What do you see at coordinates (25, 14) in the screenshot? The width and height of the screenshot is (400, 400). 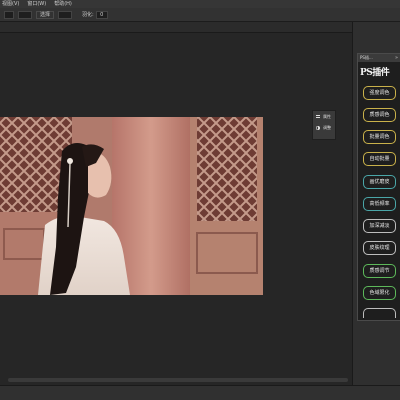 I see `selection-mode-field` at bounding box center [25, 14].